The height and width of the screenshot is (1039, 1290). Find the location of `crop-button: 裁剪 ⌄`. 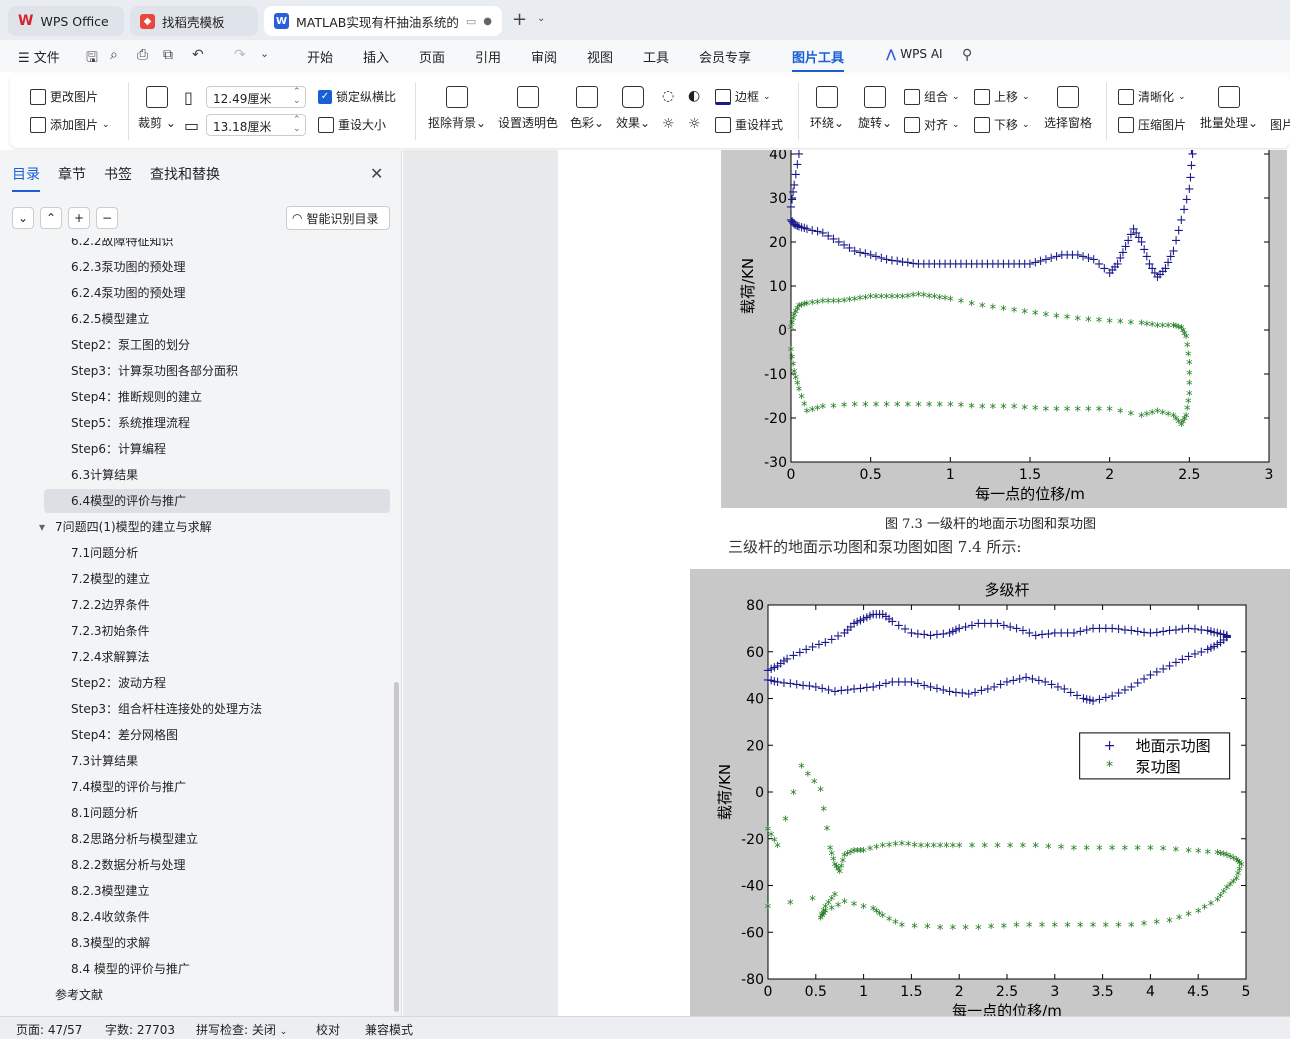

crop-button: 裁剪 ⌄ is located at coordinates (157, 108).